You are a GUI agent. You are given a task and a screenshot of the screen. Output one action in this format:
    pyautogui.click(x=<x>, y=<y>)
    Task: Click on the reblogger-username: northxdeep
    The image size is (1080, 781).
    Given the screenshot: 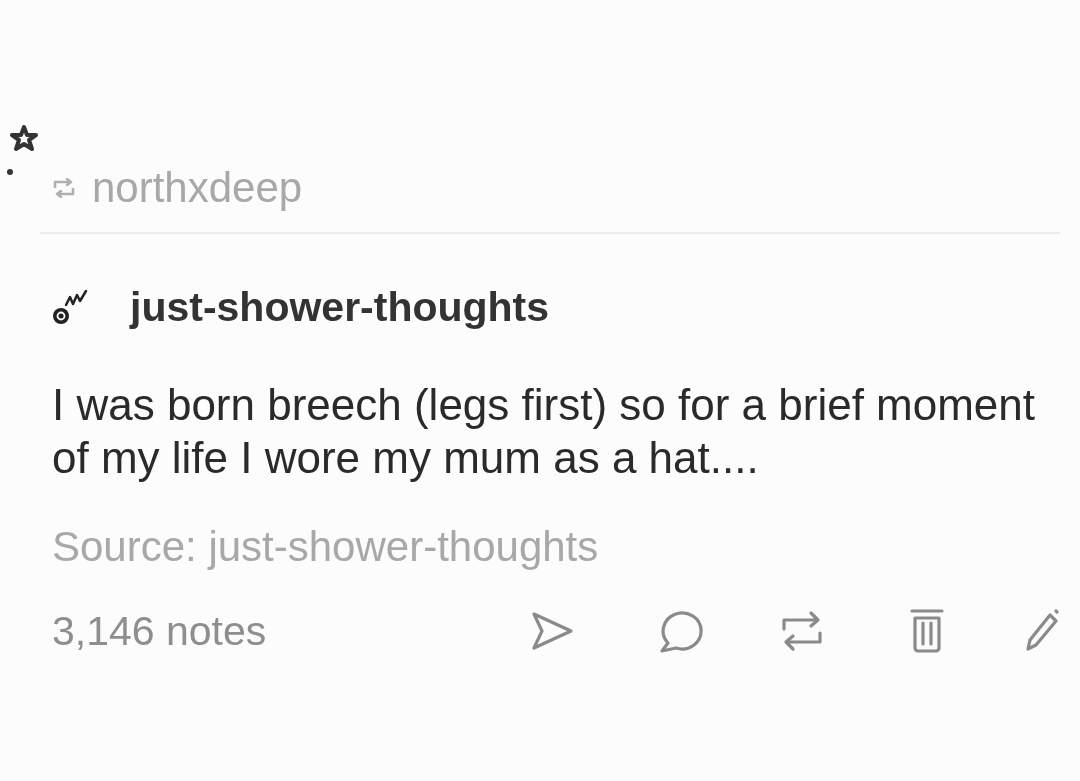 What is the action you would take?
    pyautogui.click(x=197, y=188)
    